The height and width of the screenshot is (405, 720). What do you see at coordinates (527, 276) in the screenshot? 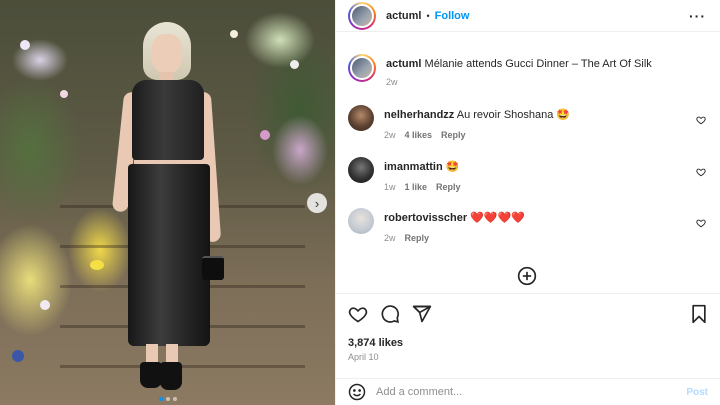
I see `plus-circle-icon` at bounding box center [527, 276].